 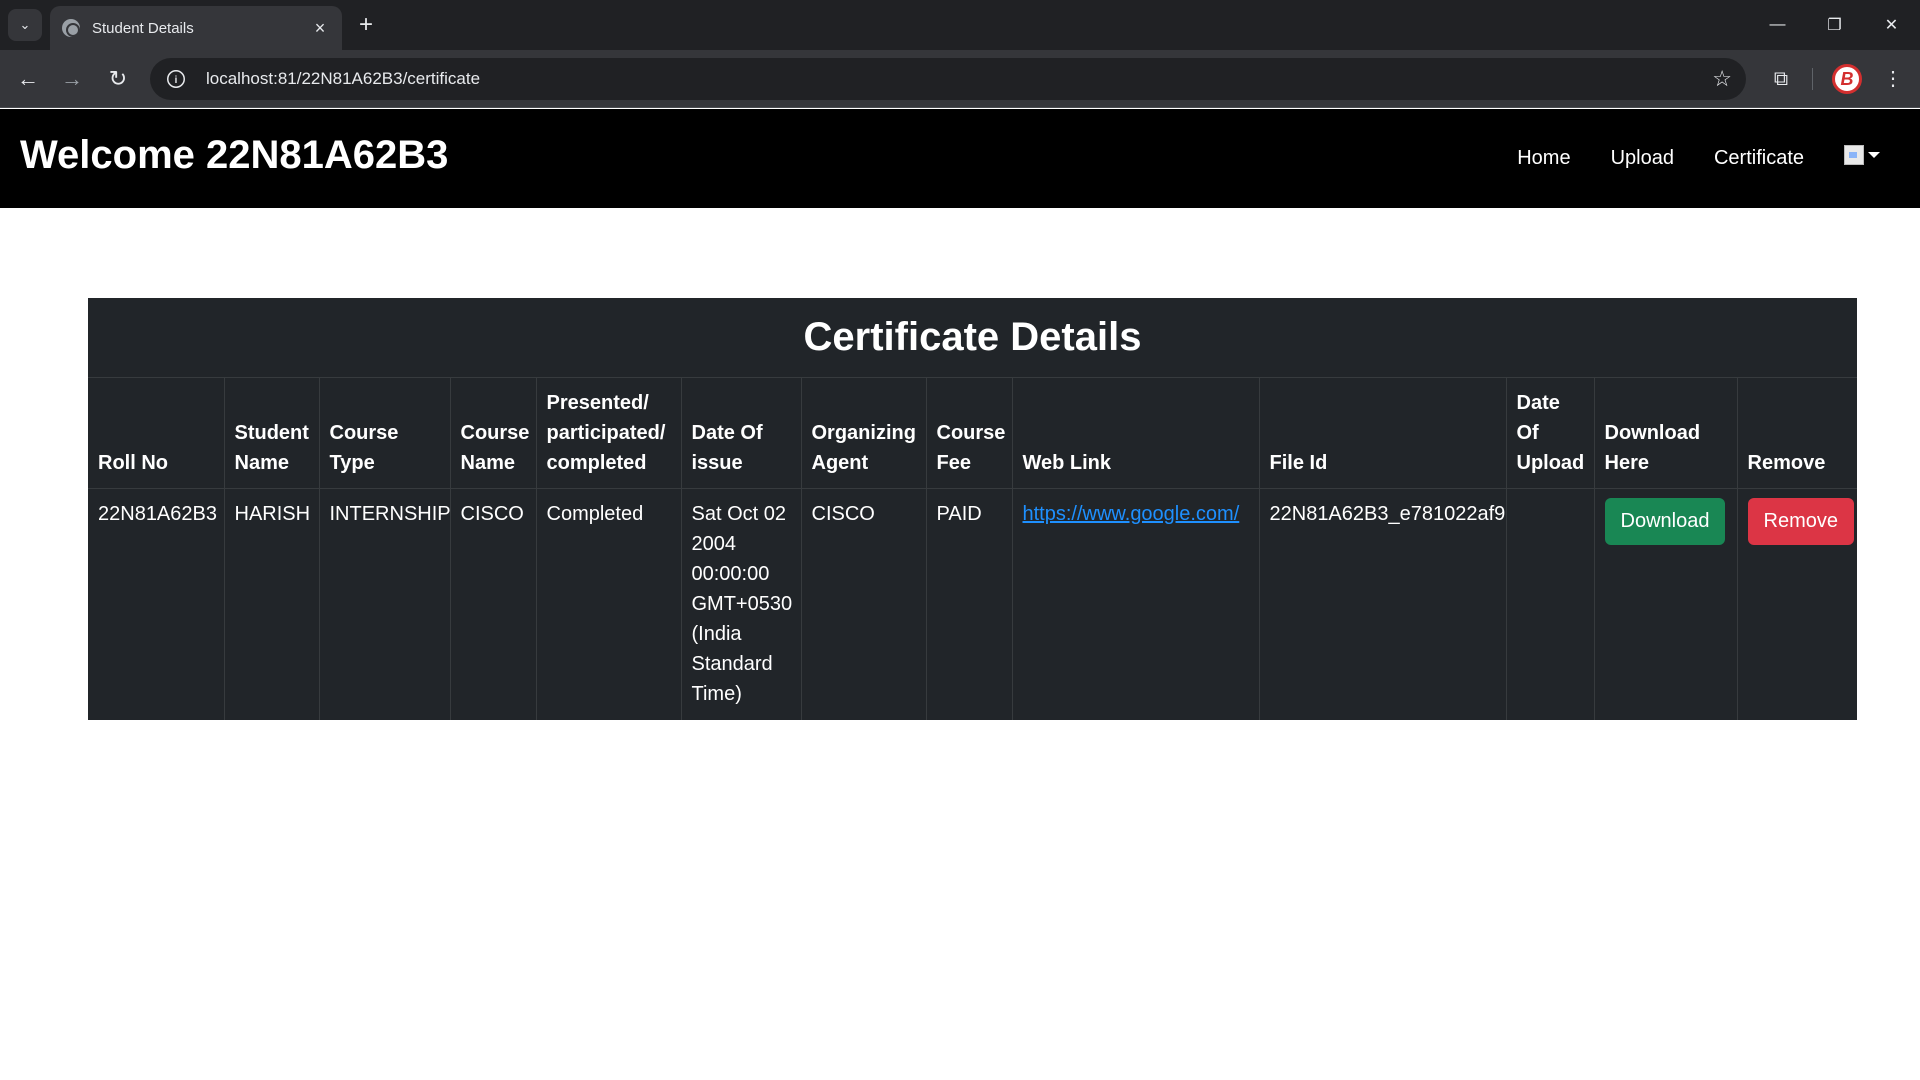 I want to click on broken-image-icon, so click(x=1854, y=154).